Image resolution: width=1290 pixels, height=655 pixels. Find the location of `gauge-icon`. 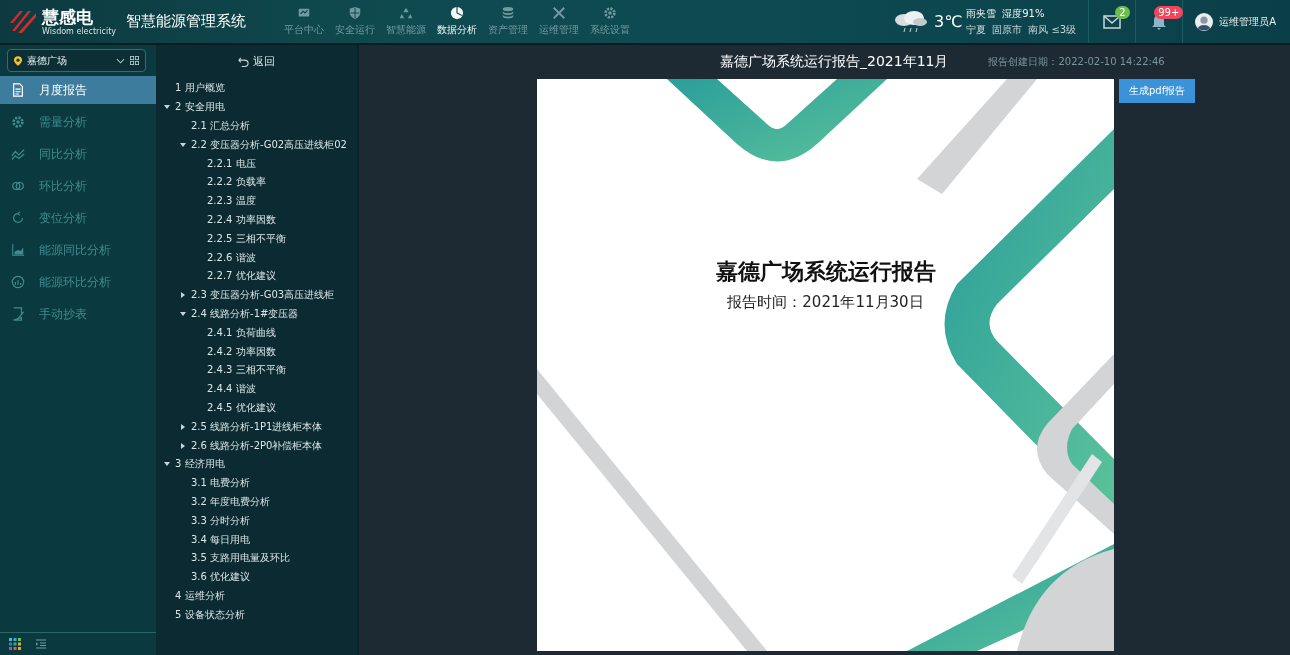

gauge-icon is located at coordinates (18, 282).